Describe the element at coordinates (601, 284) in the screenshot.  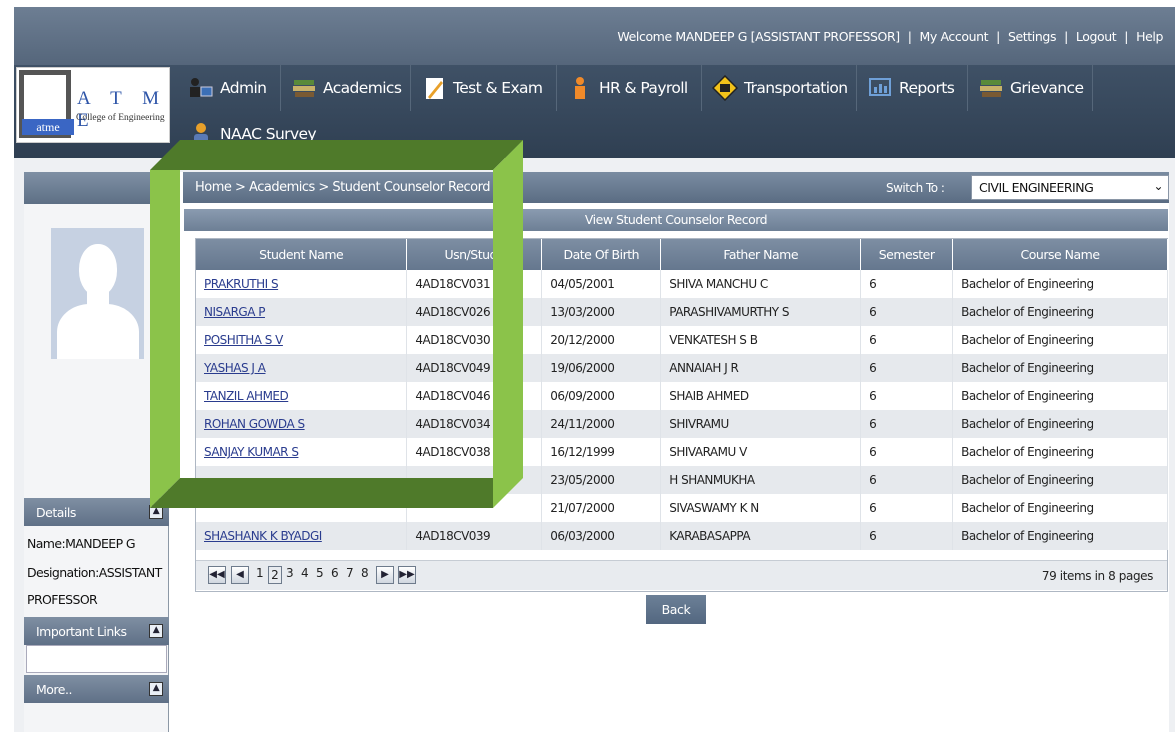
I see `dob-cell: 04/05/2001` at that location.